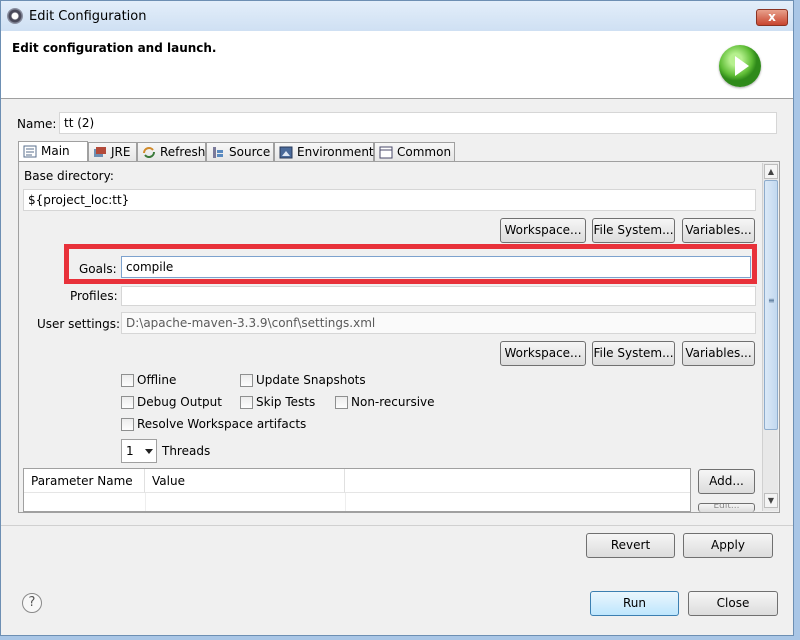 The height and width of the screenshot is (640, 800). I want to click on threads-label: Threads, so click(186, 451).